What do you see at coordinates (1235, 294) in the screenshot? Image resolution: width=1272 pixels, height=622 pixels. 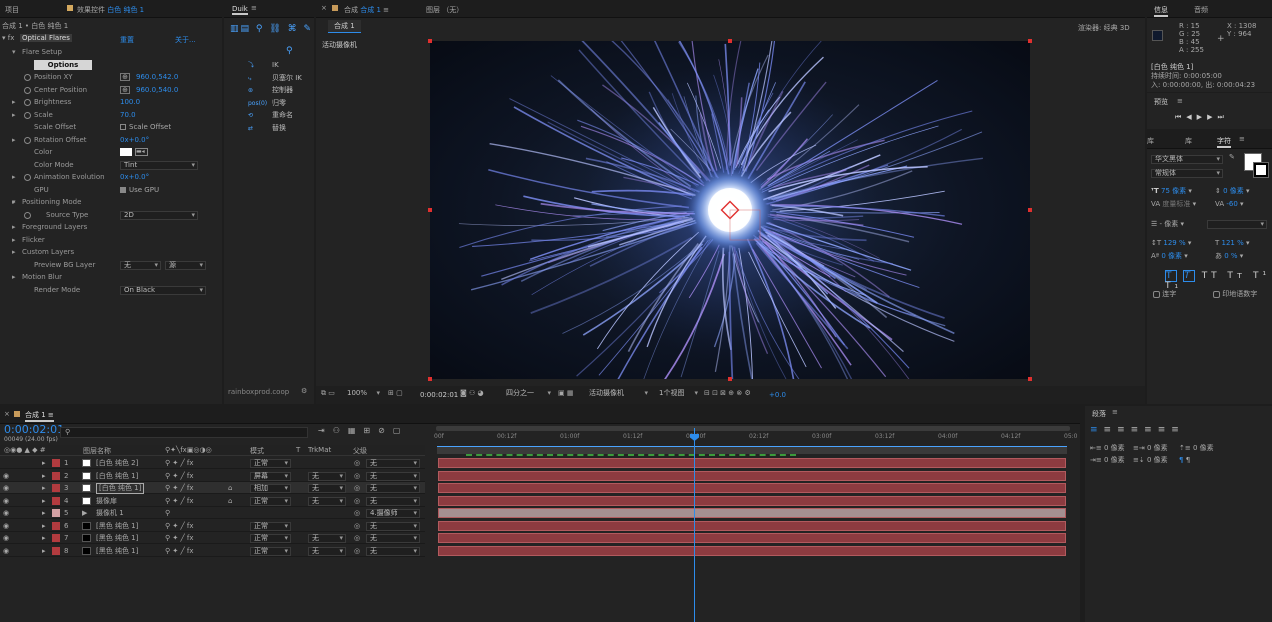 I see `hindi-digits-checkbox: 印地语数字` at bounding box center [1235, 294].